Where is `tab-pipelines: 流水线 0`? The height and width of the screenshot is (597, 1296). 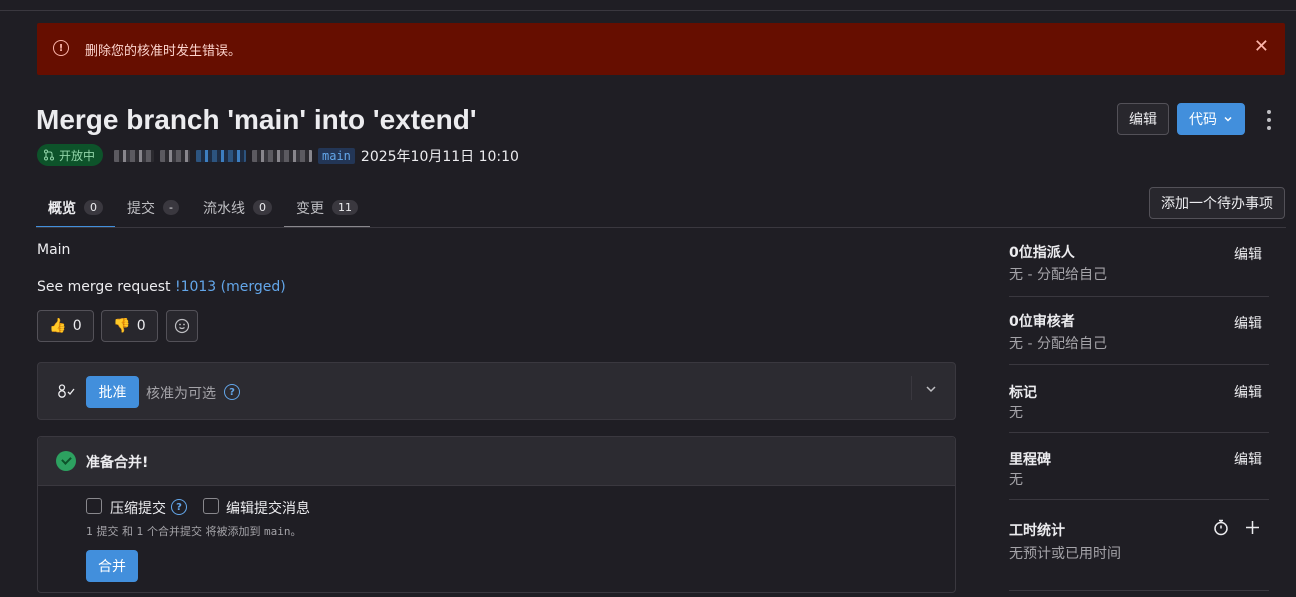
tab-pipelines: 流水线 0 is located at coordinates (237, 207).